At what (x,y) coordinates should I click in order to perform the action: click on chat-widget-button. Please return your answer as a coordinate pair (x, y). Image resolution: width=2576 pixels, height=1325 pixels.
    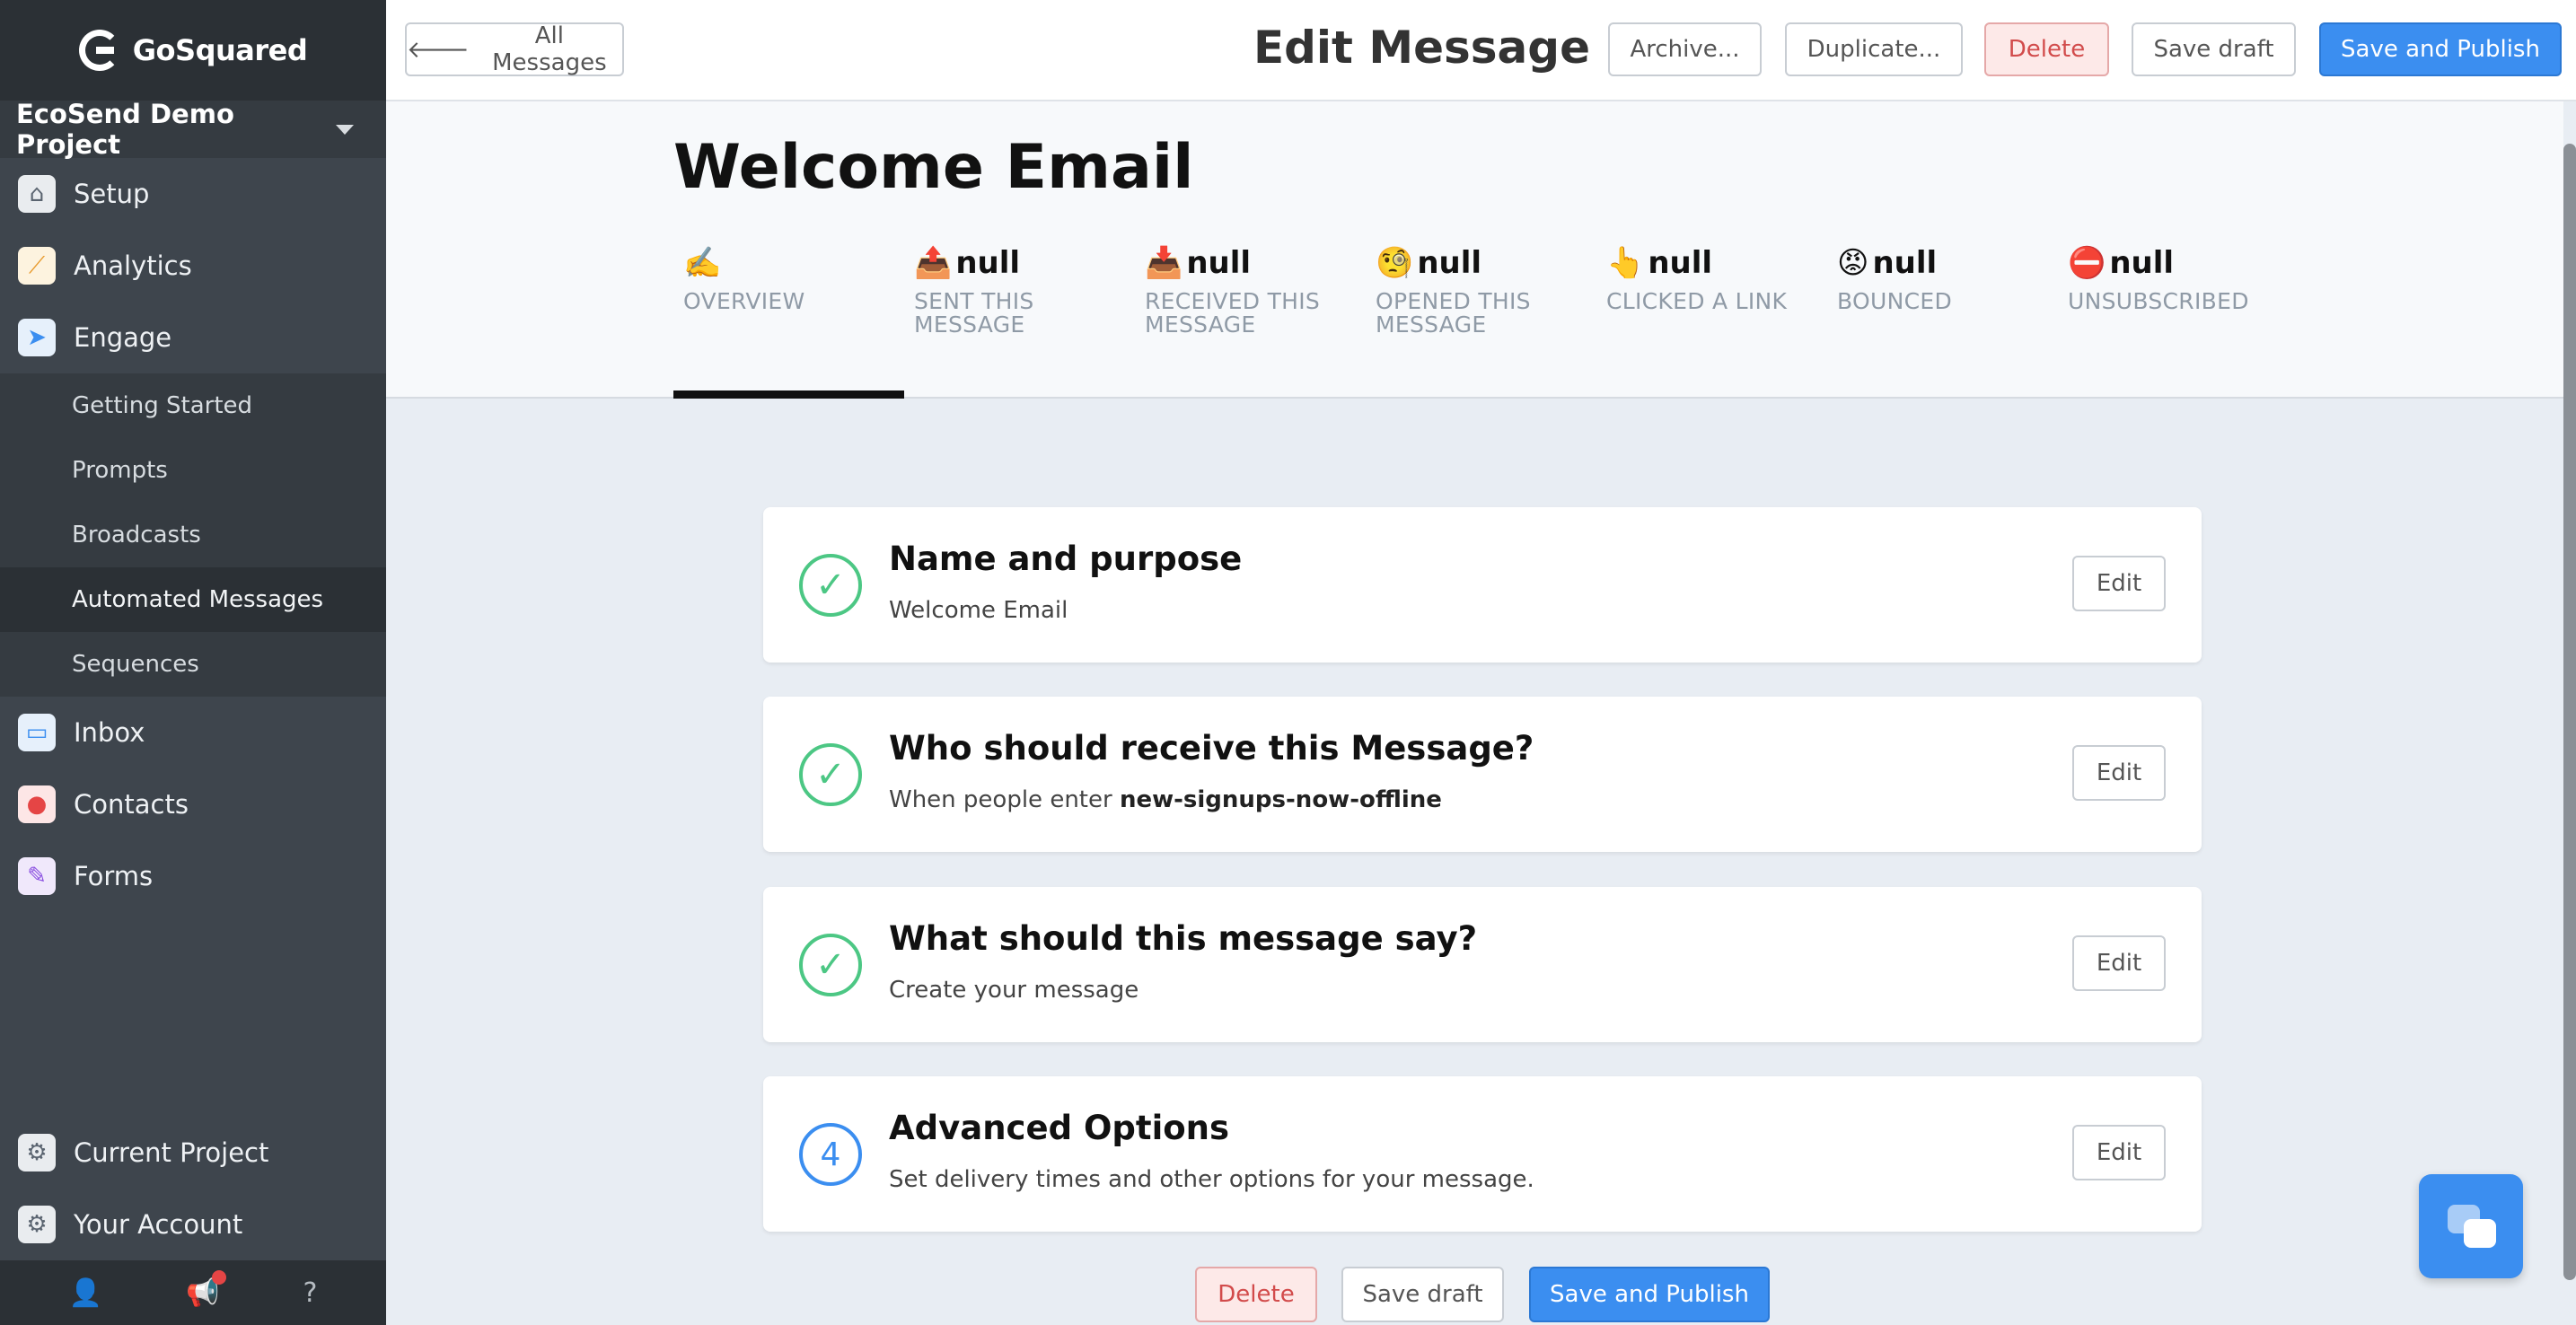
    Looking at the image, I should click on (2471, 1226).